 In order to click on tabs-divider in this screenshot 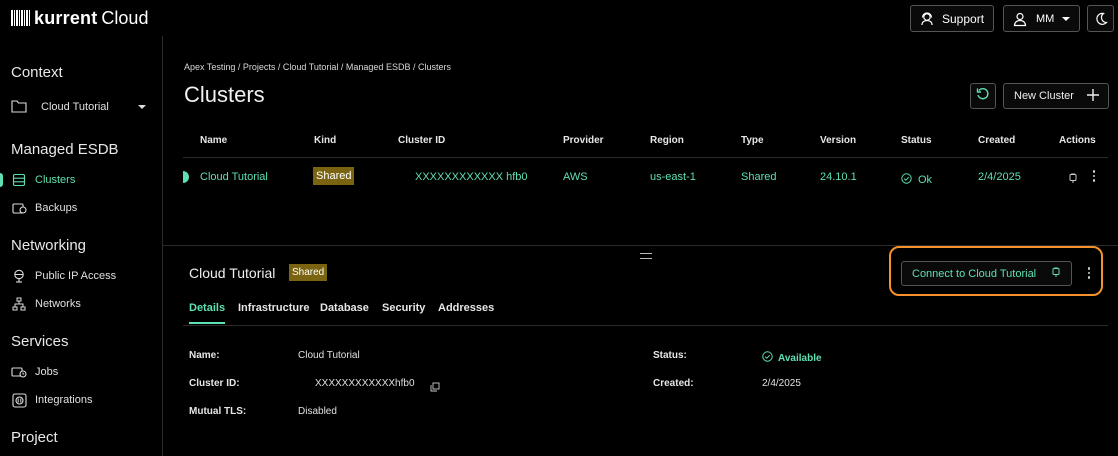, I will do `click(645, 325)`.